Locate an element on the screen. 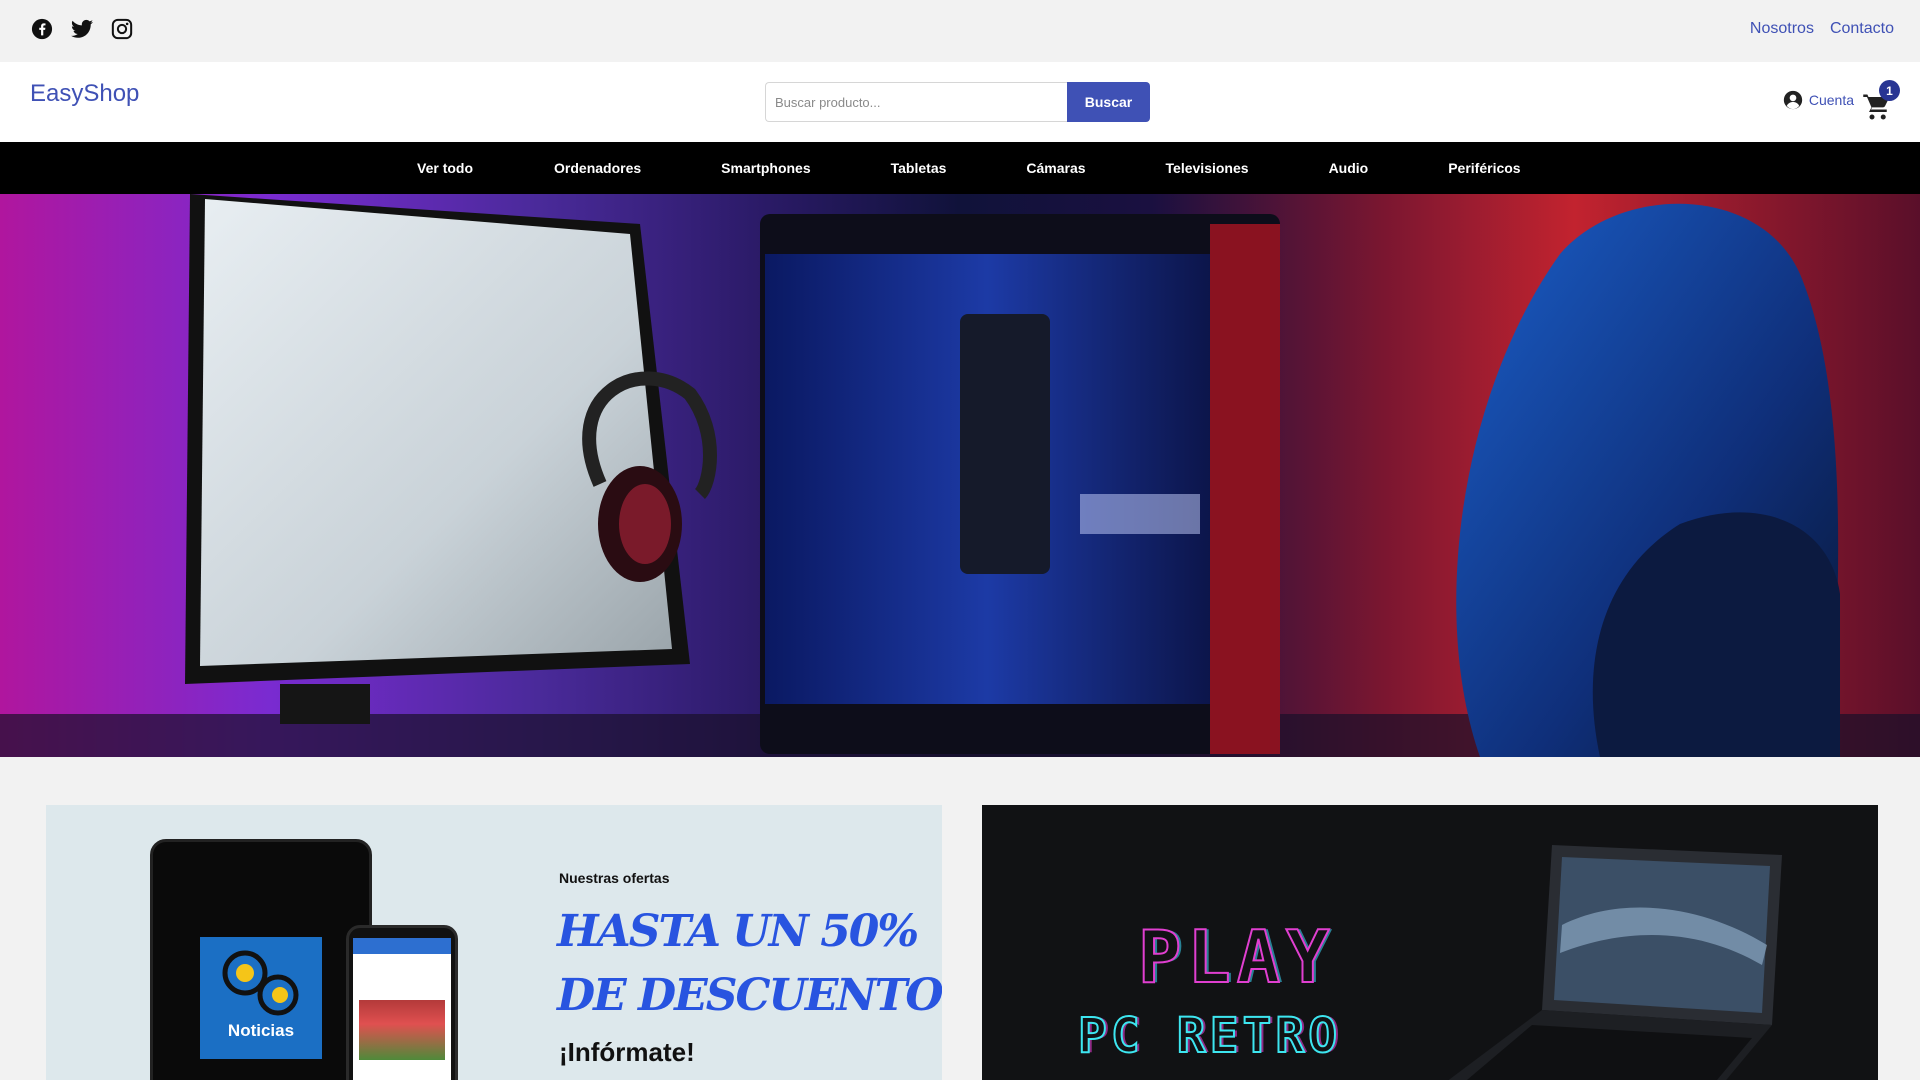 The height and width of the screenshot is (1080, 1920). account-button: Cuenta is located at coordinates (1818, 100).